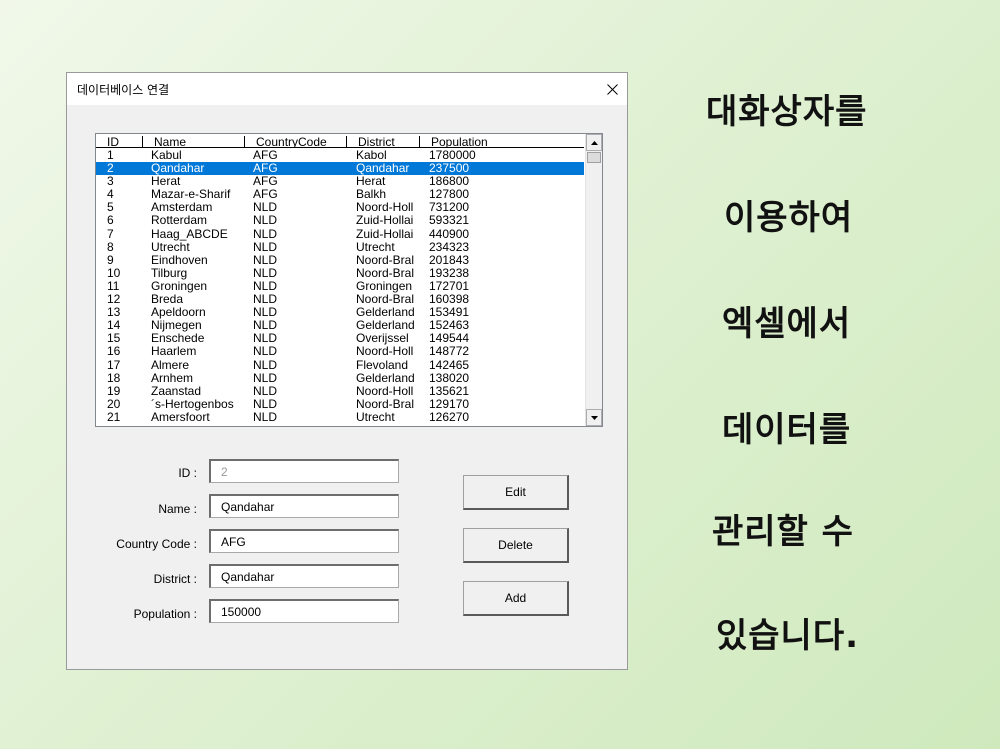 The width and height of the screenshot is (1000, 749). Describe the element at coordinates (594, 157) in the screenshot. I see `scroll-thumb` at that location.